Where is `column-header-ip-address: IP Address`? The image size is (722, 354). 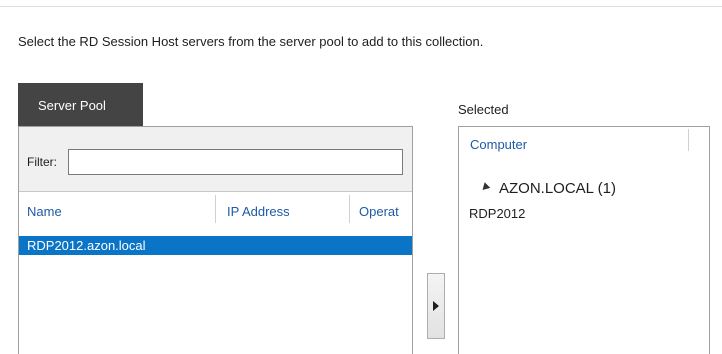 column-header-ip-address: IP Address is located at coordinates (258, 211).